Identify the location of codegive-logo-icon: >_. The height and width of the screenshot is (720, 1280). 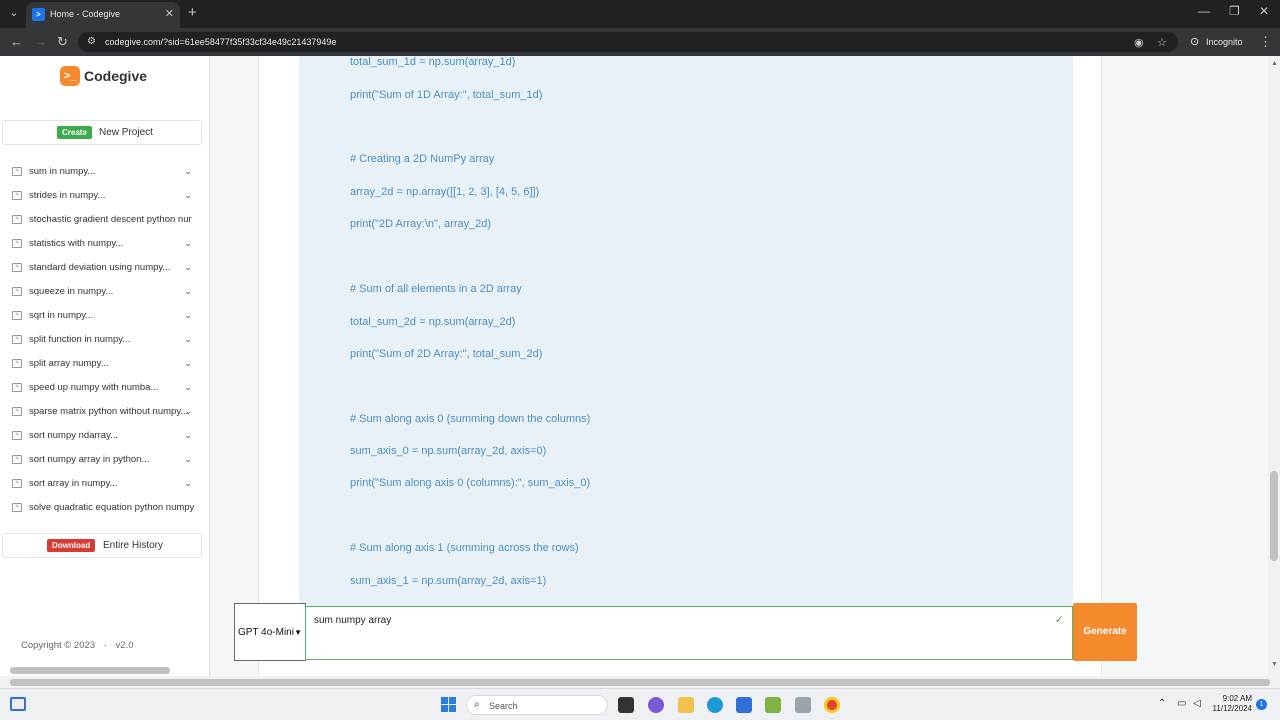
(70, 76).